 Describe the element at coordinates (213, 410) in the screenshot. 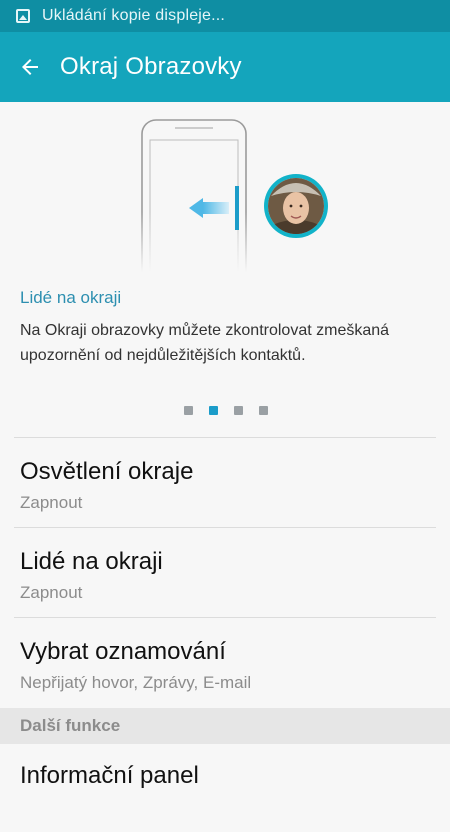

I see `page-dot-active` at that location.